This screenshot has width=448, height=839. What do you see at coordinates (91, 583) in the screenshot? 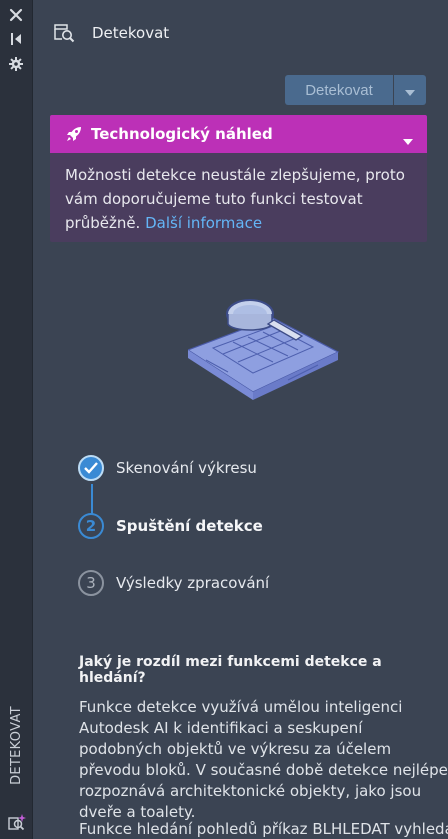
I see `step-3-number: 3` at bounding box center [91, 583].